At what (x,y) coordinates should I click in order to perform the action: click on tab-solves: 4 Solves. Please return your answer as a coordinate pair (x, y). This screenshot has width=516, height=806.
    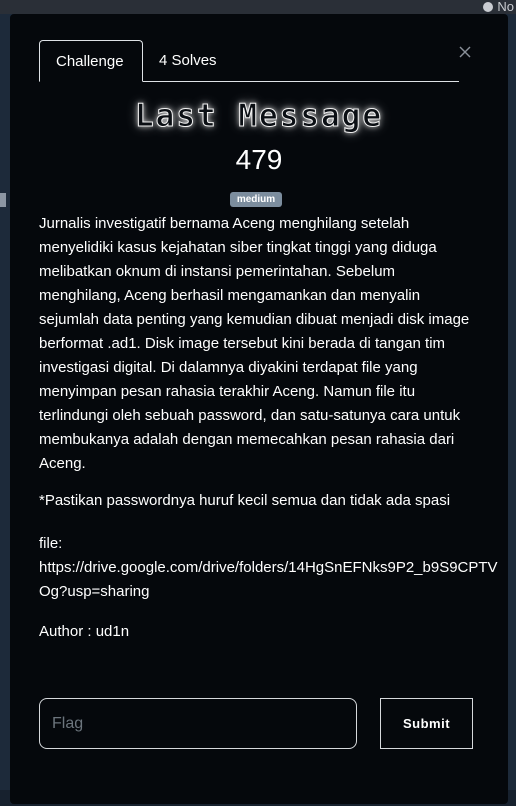
    Looking at the image, I should click on (188, 60).